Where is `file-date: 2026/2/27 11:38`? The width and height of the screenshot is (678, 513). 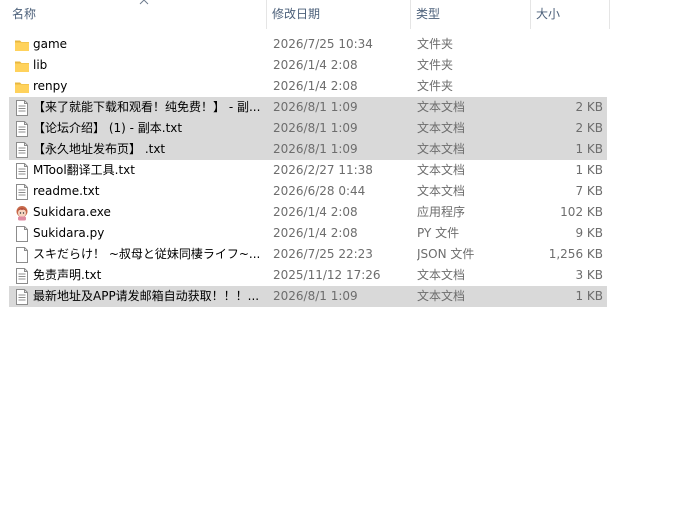 file-date: 2026/2/27 11:38 is located at coordinates (323, 170).